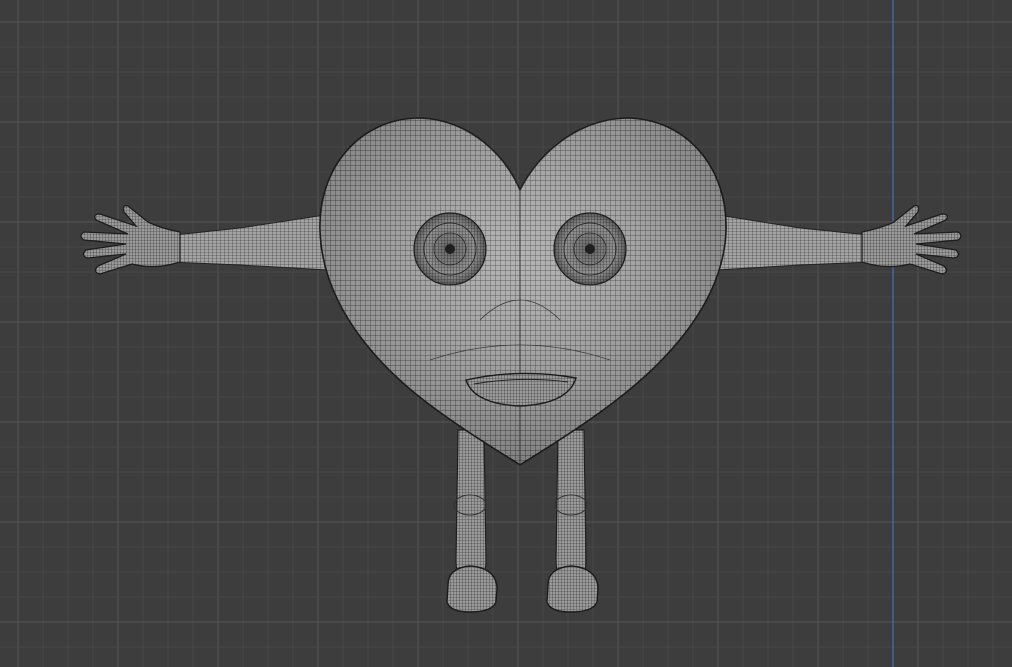 The width and height of the screenshot is (1012, 667). Describe the element at coordinates (911, 239) in the screenshot. I see `right-hand` at that location.